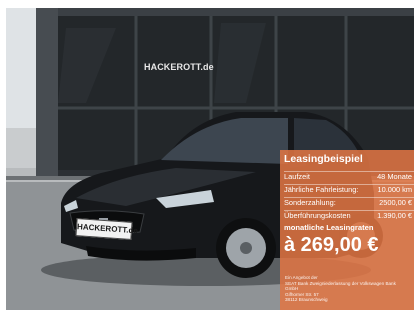 The width and height of the screenshot is (414, 310). Describe the element at coordinates (179, 67) in the screenshot. I see `dealer-sign: HACKEROTT.de` at that location.